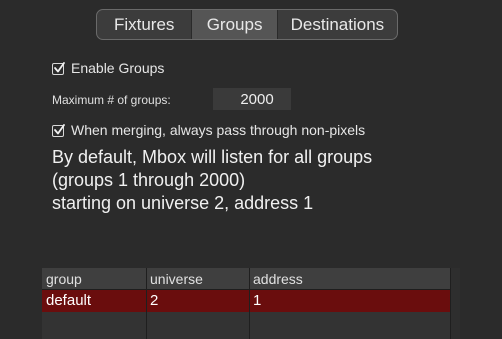  Describe the element at coordinates (94, 279) in the screenshot. I see `column-header-group: group` at that location.